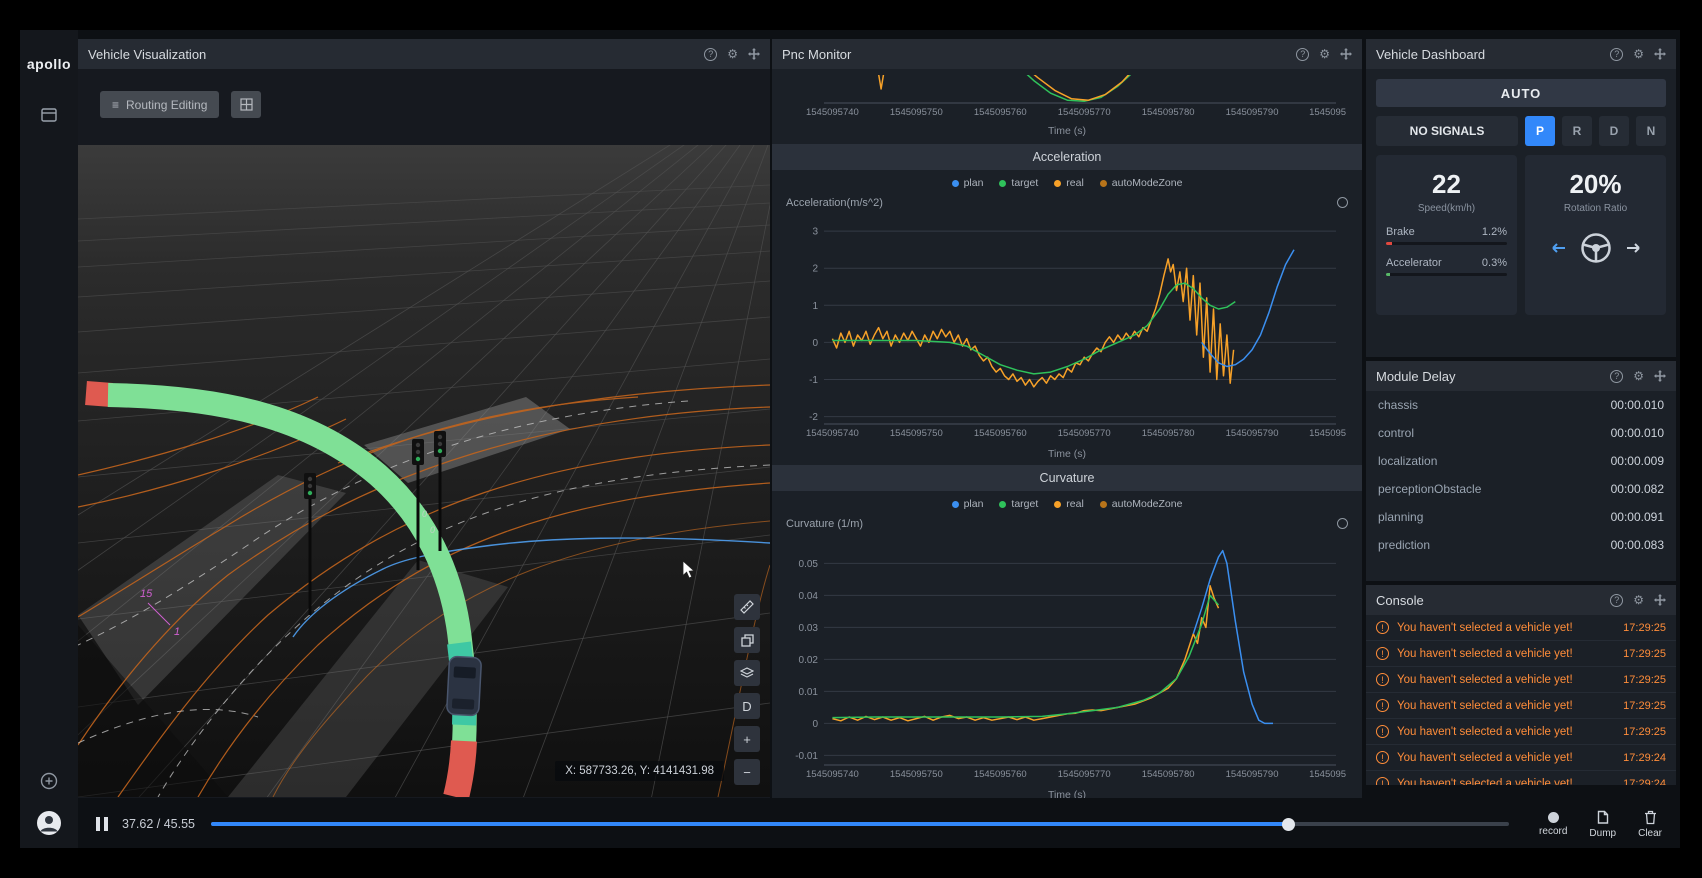  What do you see at coordinates (1540, 131) in the screenshot?
I see `gear-p-button: P` at bounding box center [1540, 131].